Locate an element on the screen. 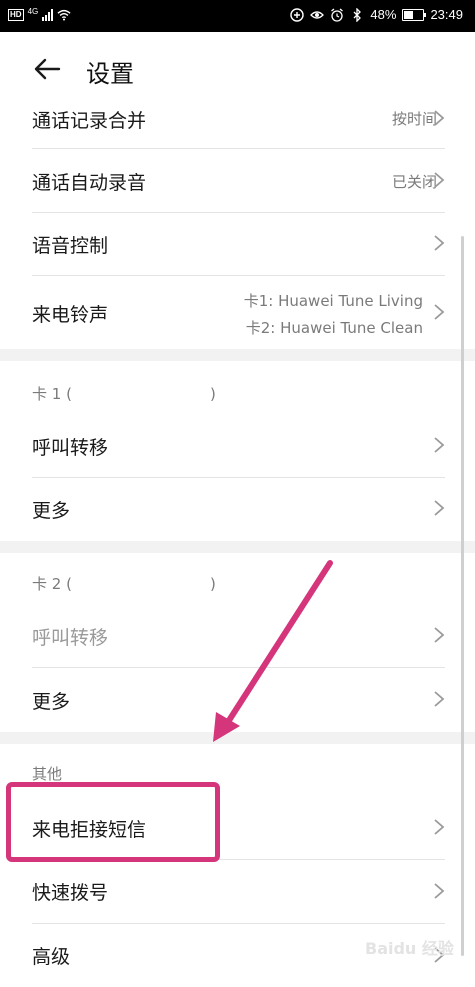 Image resolution: width=475 pixels, height=987 pixels. row-speed-dial: 快速拨号 is located at coordinates (237, 891).